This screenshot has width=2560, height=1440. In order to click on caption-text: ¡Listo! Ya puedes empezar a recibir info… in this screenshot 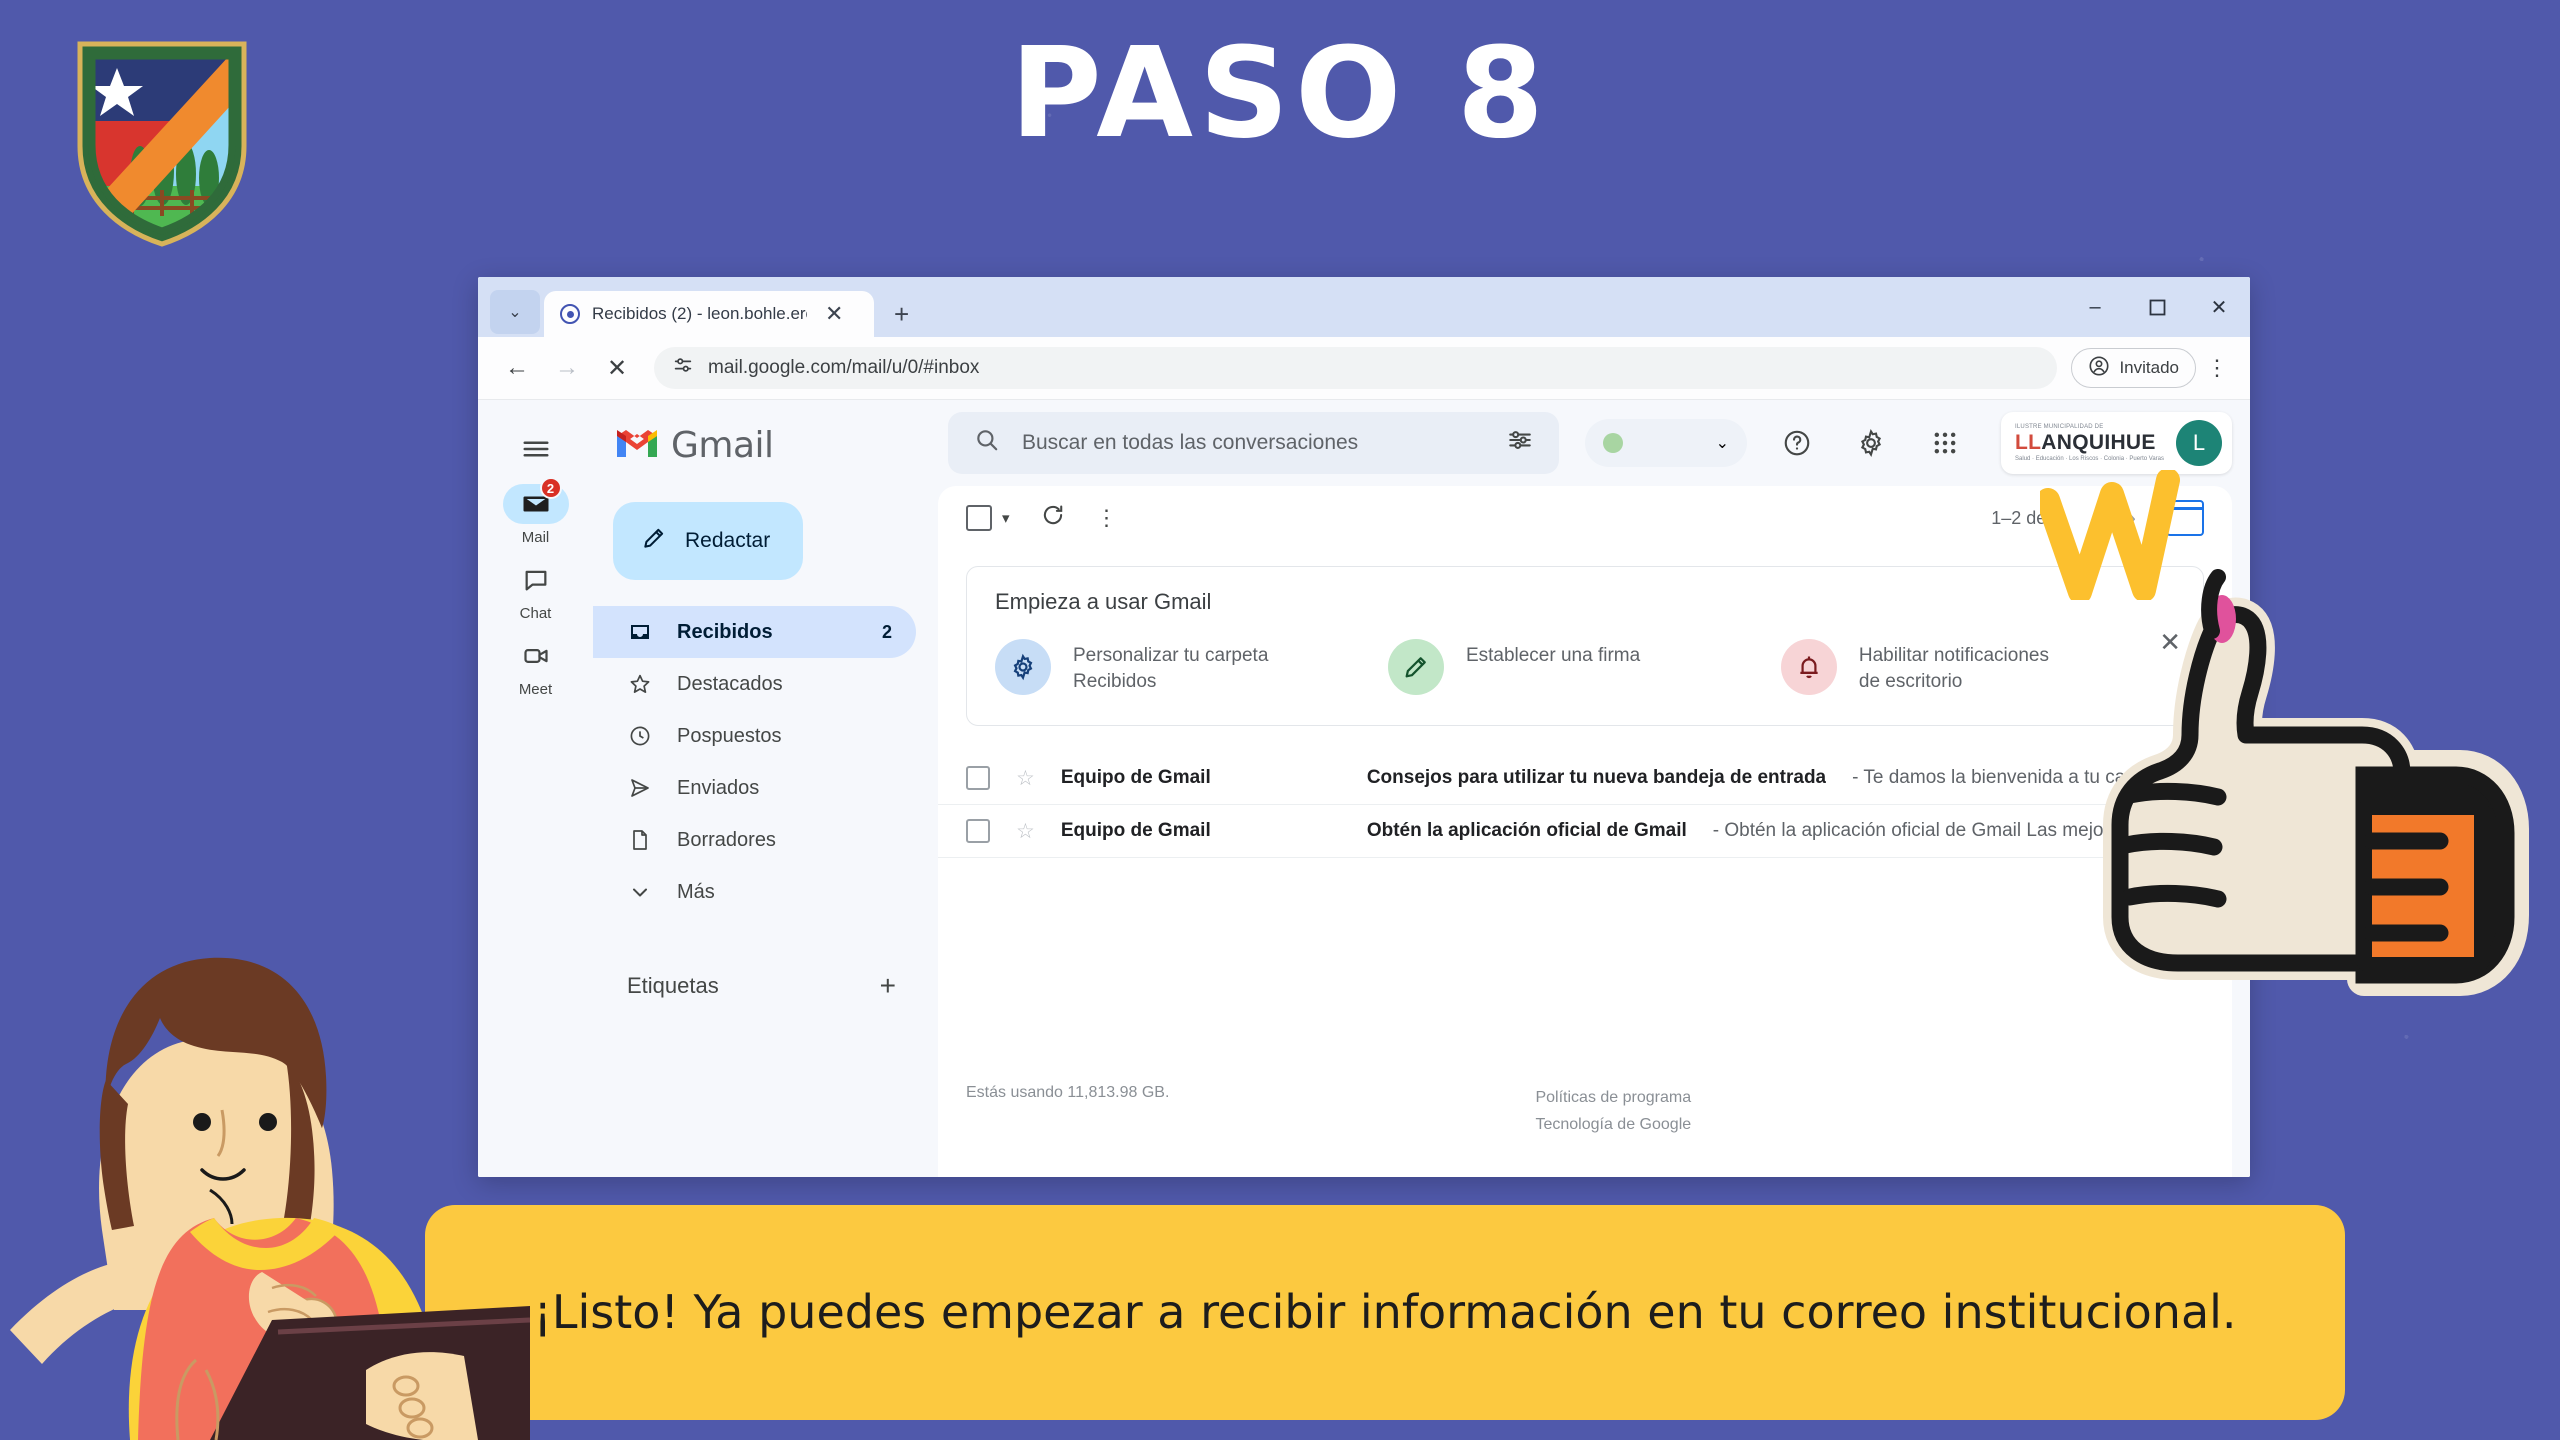, I will do `click(1385, 1312)`.